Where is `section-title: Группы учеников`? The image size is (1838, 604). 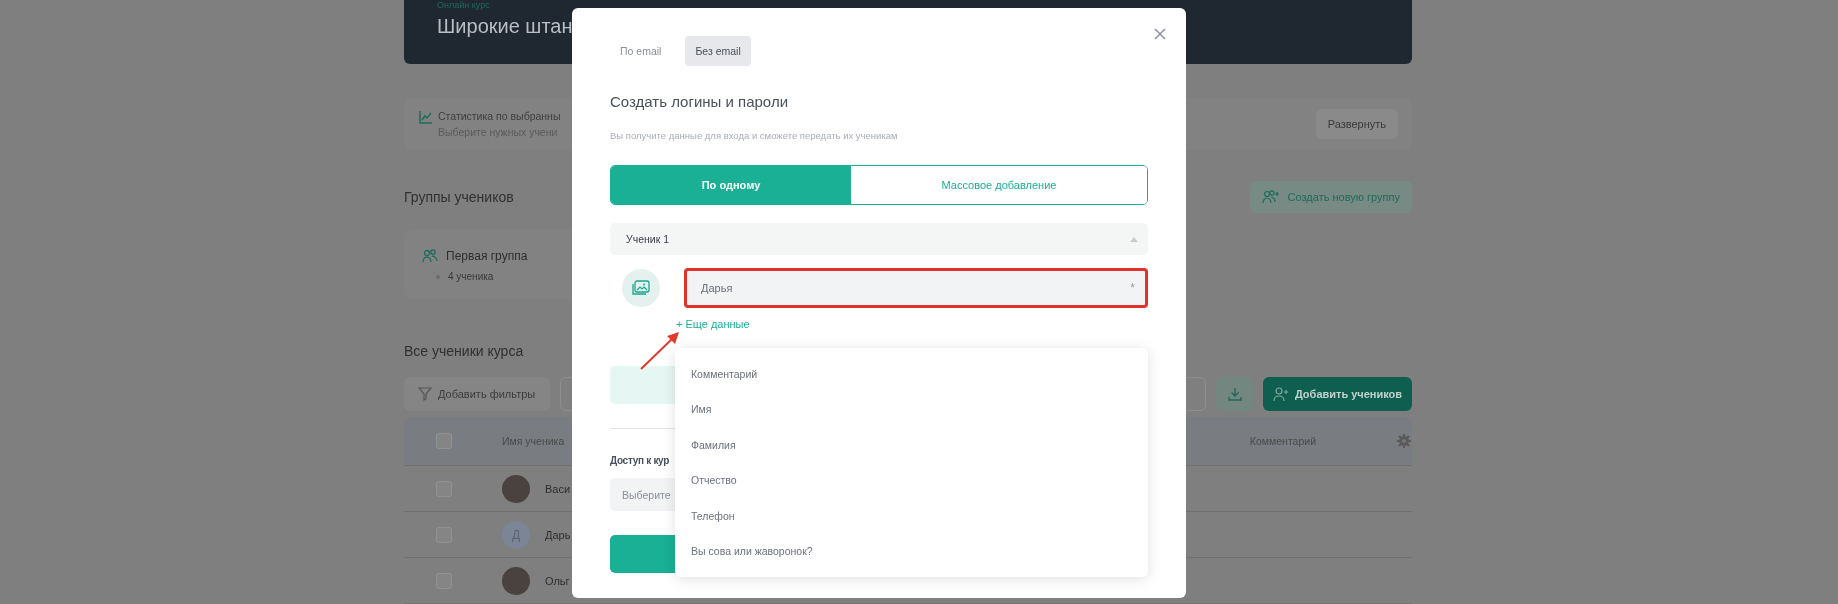
section-title: Группы учеников is located at coordinates (459, 197).